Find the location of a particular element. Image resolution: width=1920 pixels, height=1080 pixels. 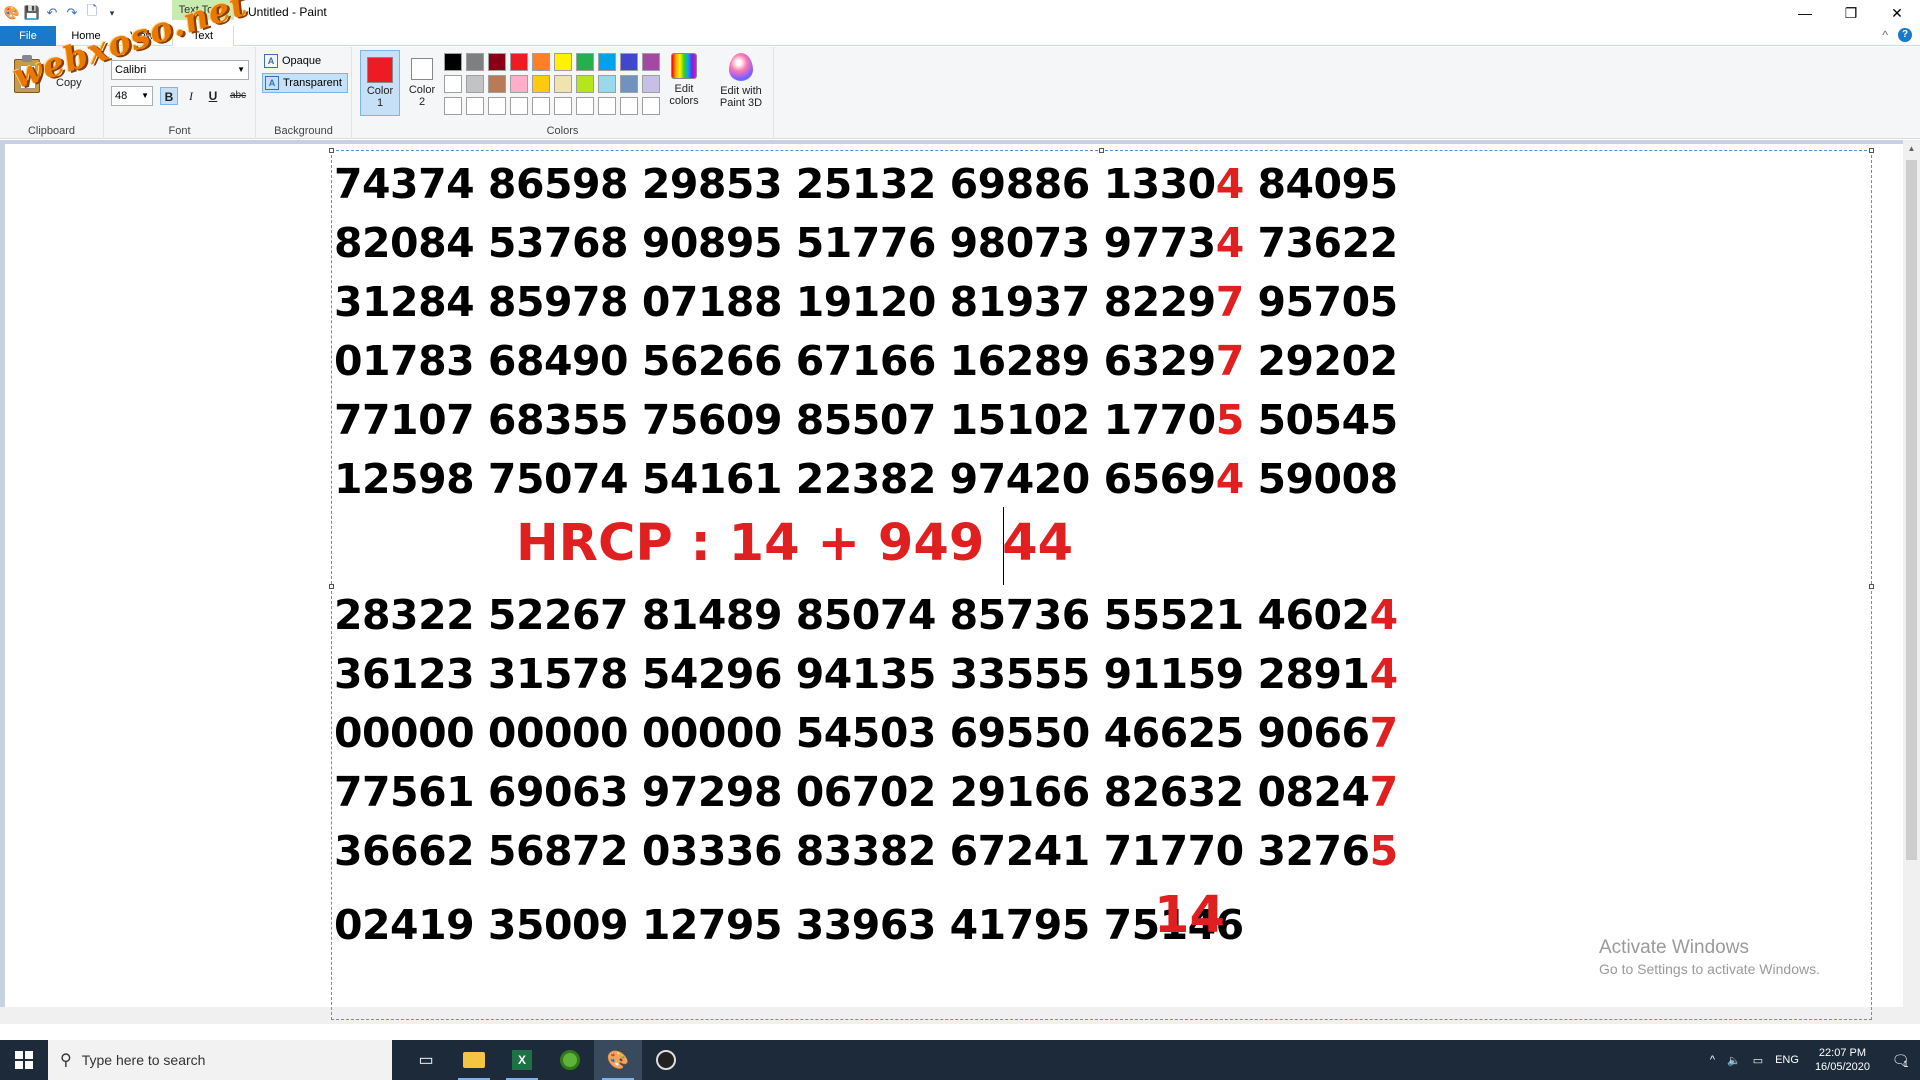

customize-qat-icon: ▾ is located at coordinates (112, 13).